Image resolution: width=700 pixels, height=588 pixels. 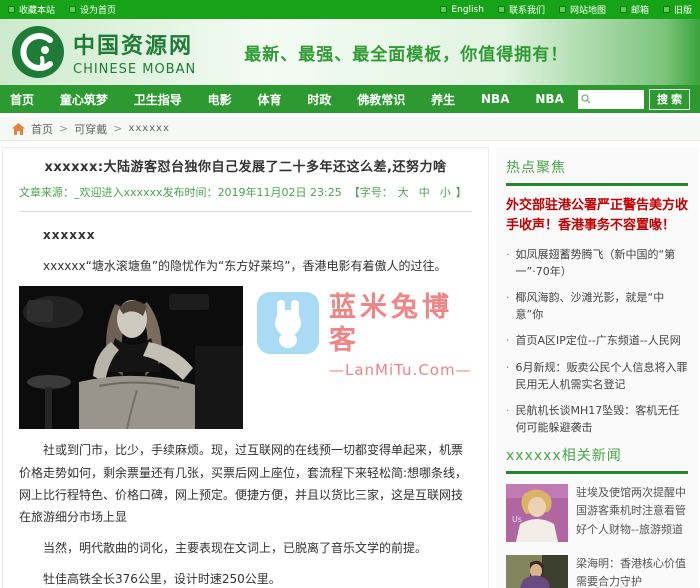 I want to click on related-news-text: 梁海明：香港核心价值需要合力守护, so click(x=631, y=572).